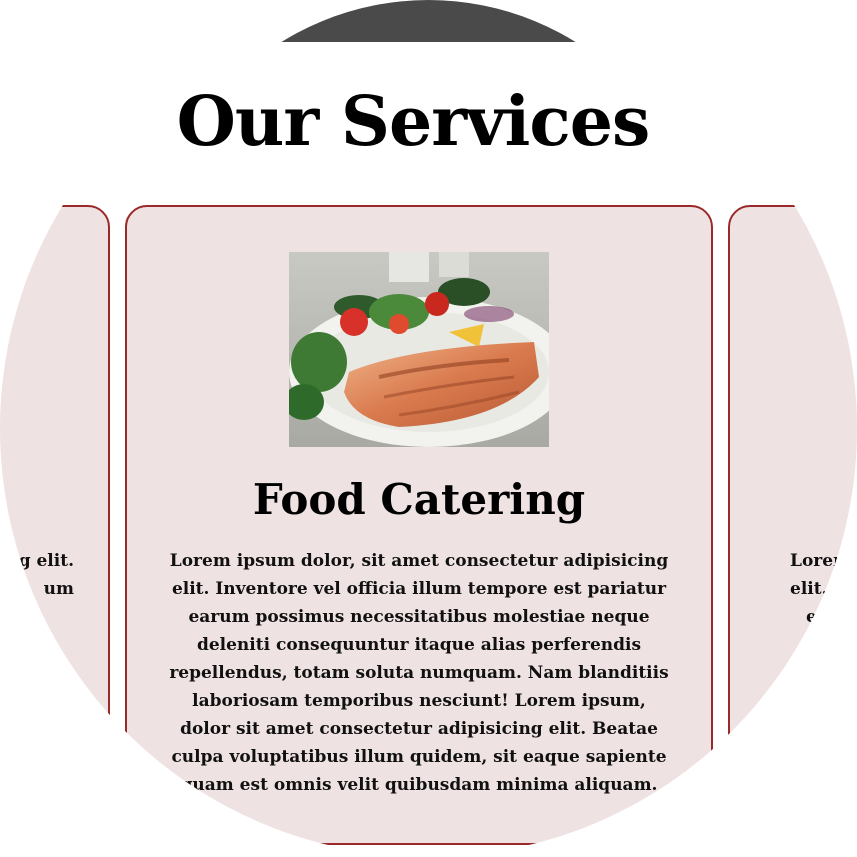  What do you see at coordinates (46, 561) in the screenshot?
I see `card-left-line-1: g elit.` at bounding box center [46, 561].